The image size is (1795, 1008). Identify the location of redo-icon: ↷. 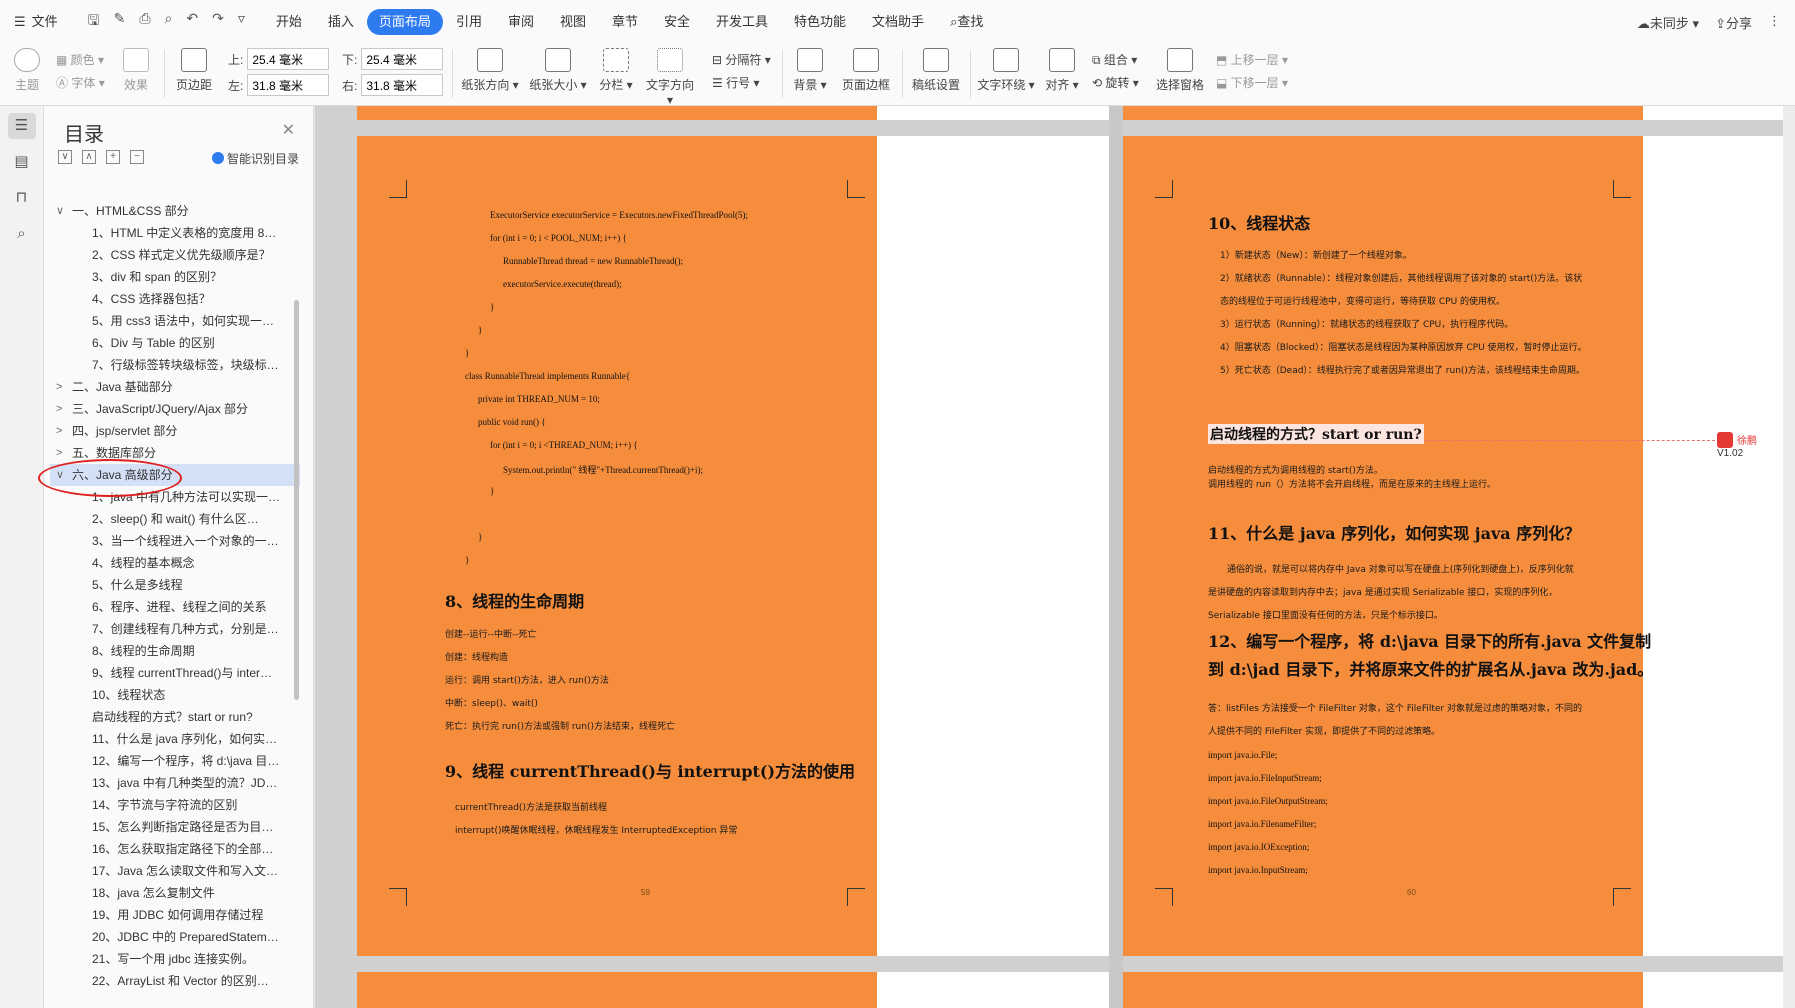
(218, 22).